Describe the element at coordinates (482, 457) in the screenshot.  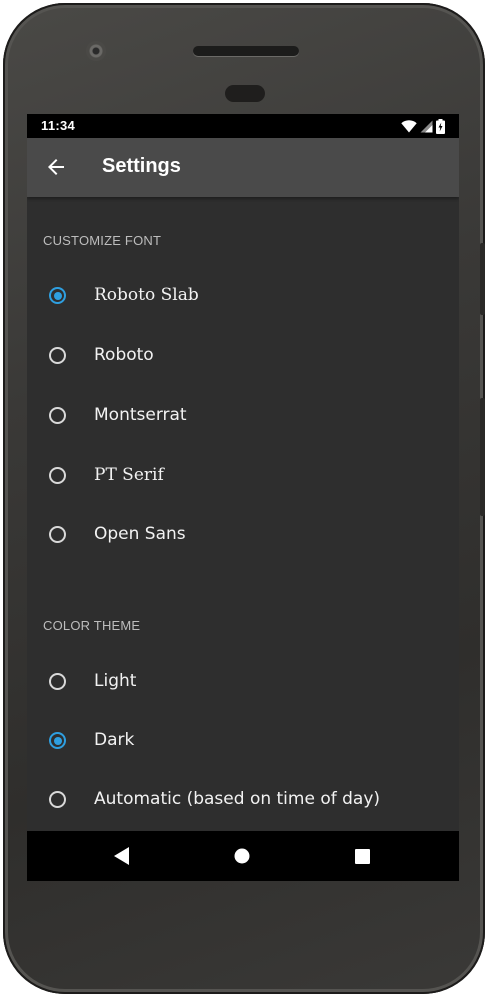
I see `volume-button` at that location.